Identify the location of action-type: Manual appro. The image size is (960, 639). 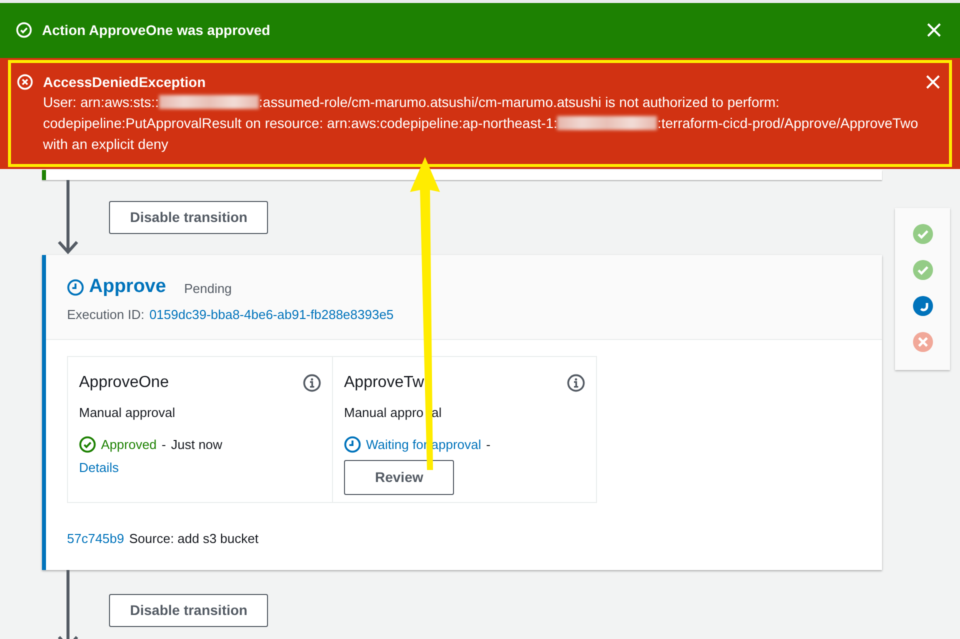
(384, 413).